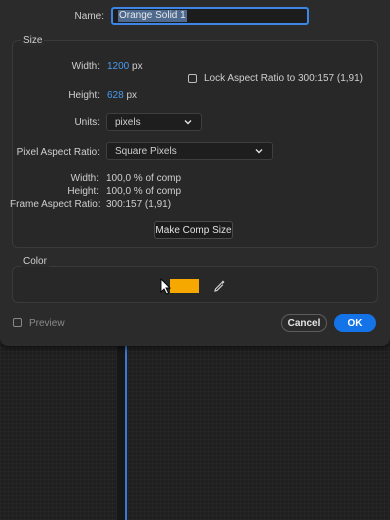 Image resolution: width=390 pixels, height=520 pixels. Describe the element at coordinates (144, 191) in the screenshot. I see `info-height-value: 100,0 % of comp` at that location.